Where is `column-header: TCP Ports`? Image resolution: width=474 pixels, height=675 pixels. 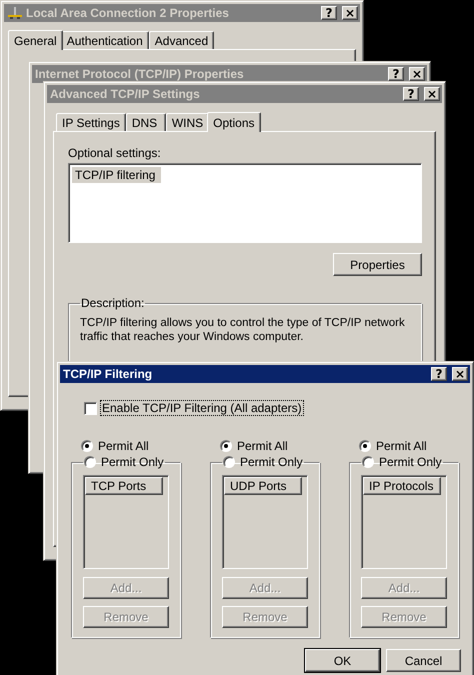
column-header: TCP Ports is located at coordinates (124, 486).